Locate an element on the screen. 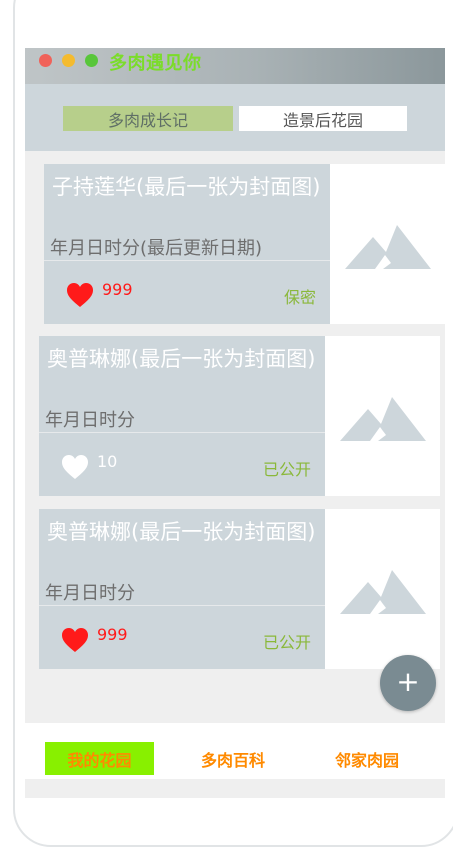  card-info: 子持莲华(最后一张为封面图) 年月日时分(最后更新日期) 999 保密 is located at coordinates (187, 244).